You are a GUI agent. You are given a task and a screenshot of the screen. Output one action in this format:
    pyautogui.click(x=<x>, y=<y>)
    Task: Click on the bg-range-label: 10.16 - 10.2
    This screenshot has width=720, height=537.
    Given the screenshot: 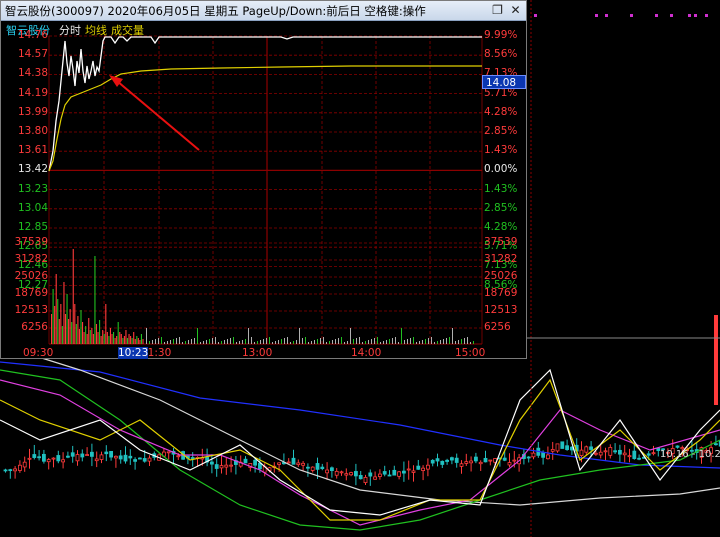 What is the action you would take?
    pyautogui.click(x=690, y=454)
    